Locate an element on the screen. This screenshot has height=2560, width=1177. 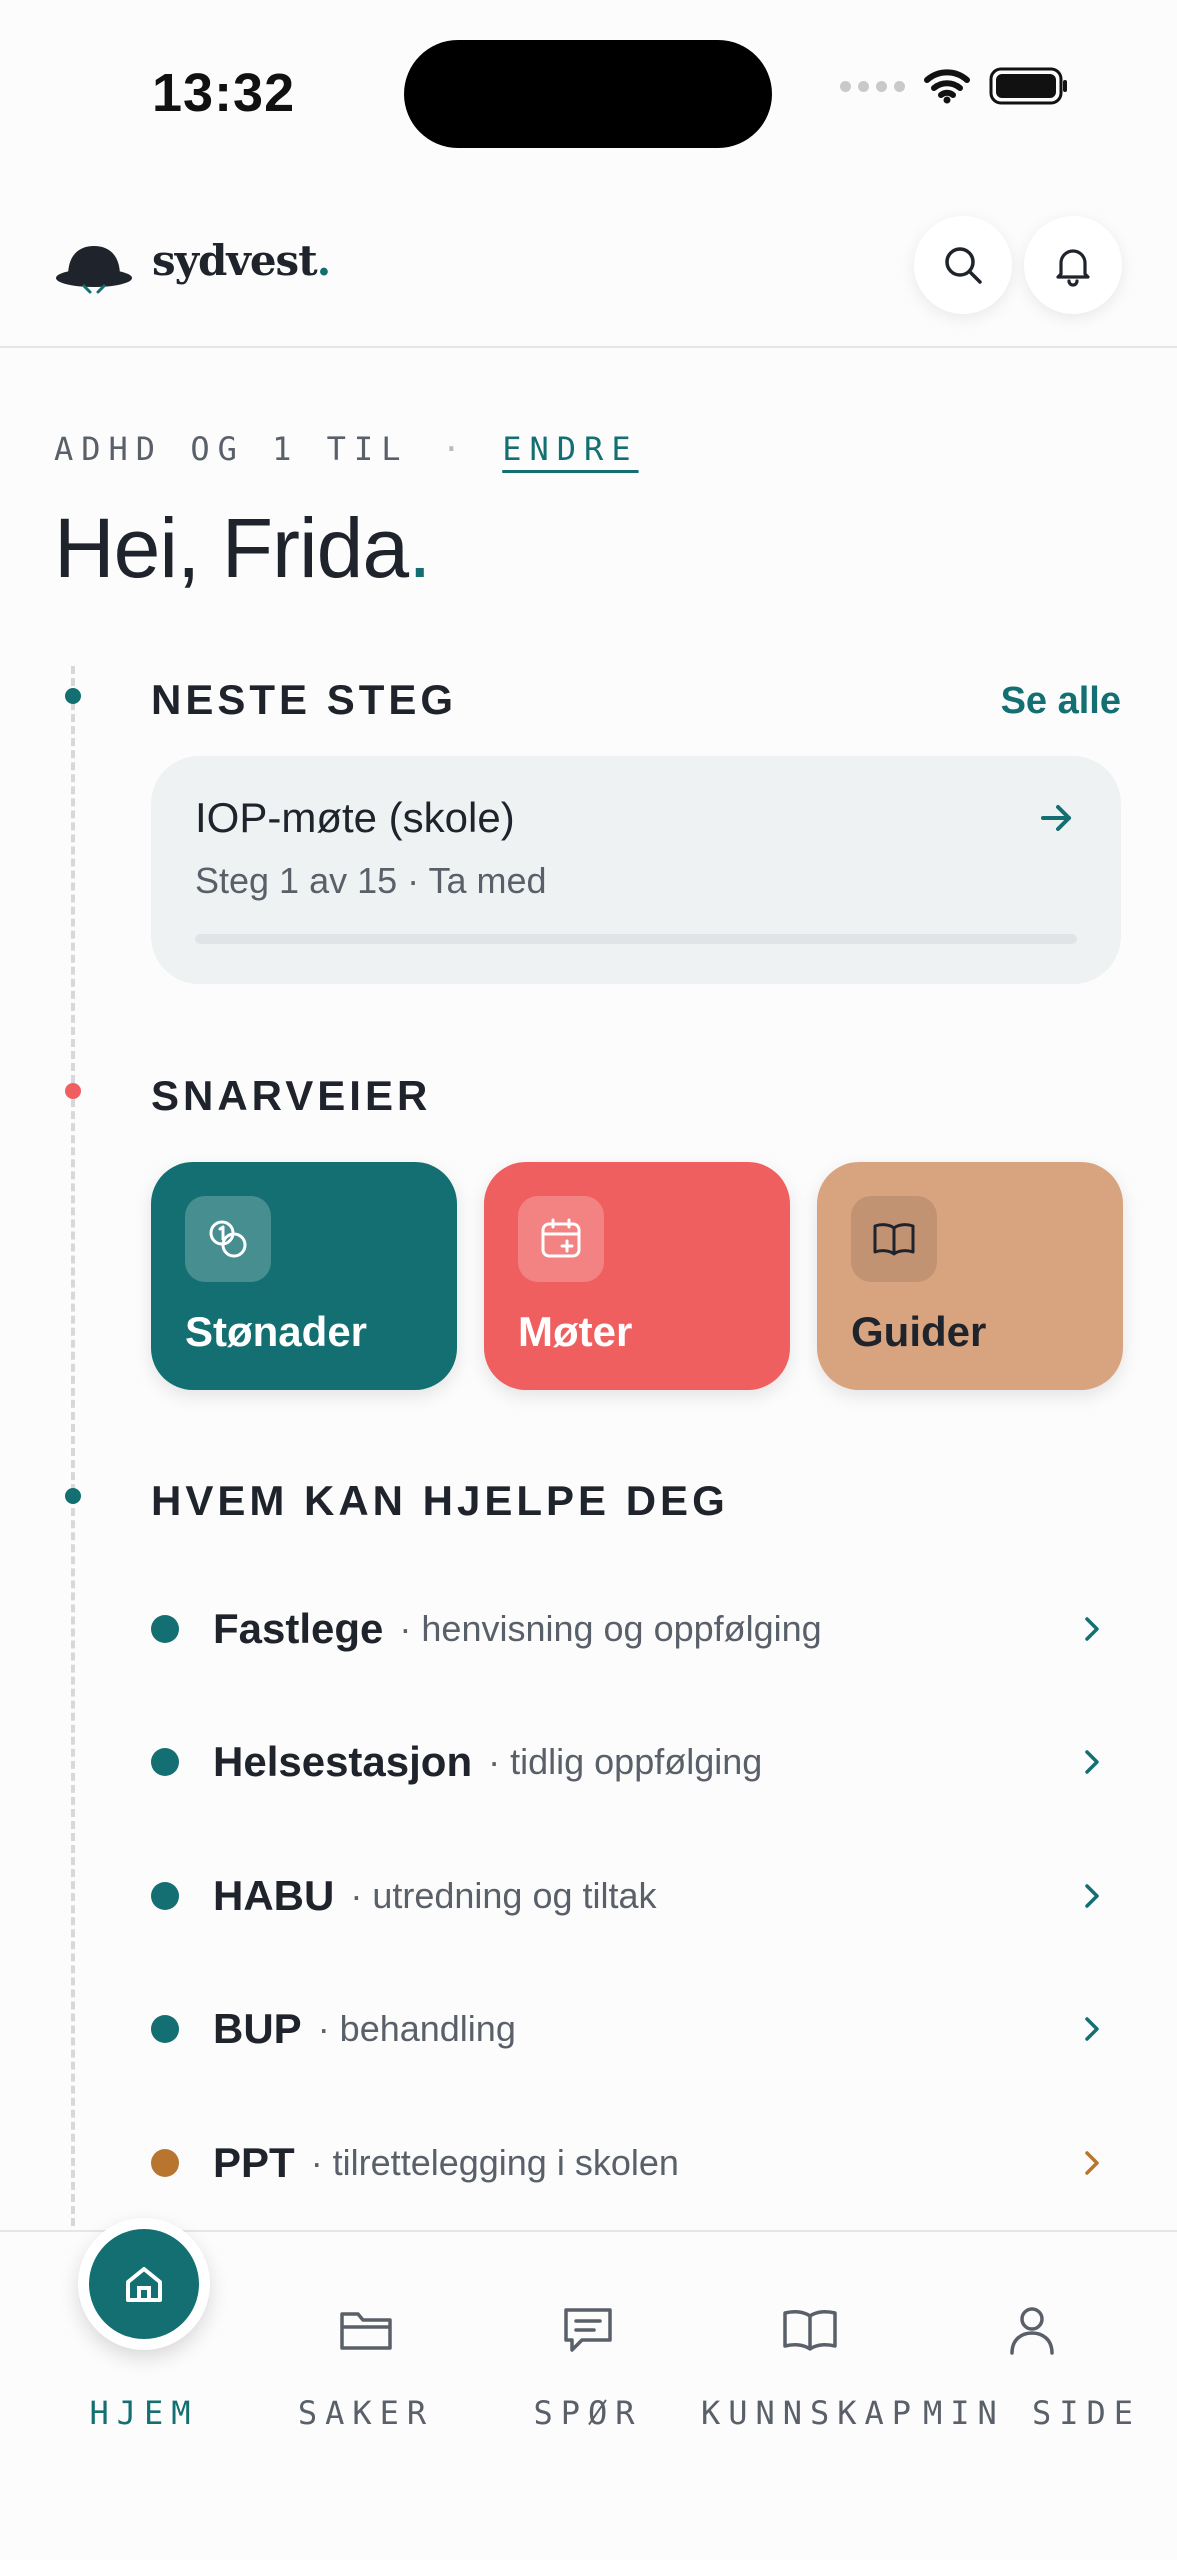
help-item-habu: HABU · utredning og tiltak is located at coordinates (636, 1896).